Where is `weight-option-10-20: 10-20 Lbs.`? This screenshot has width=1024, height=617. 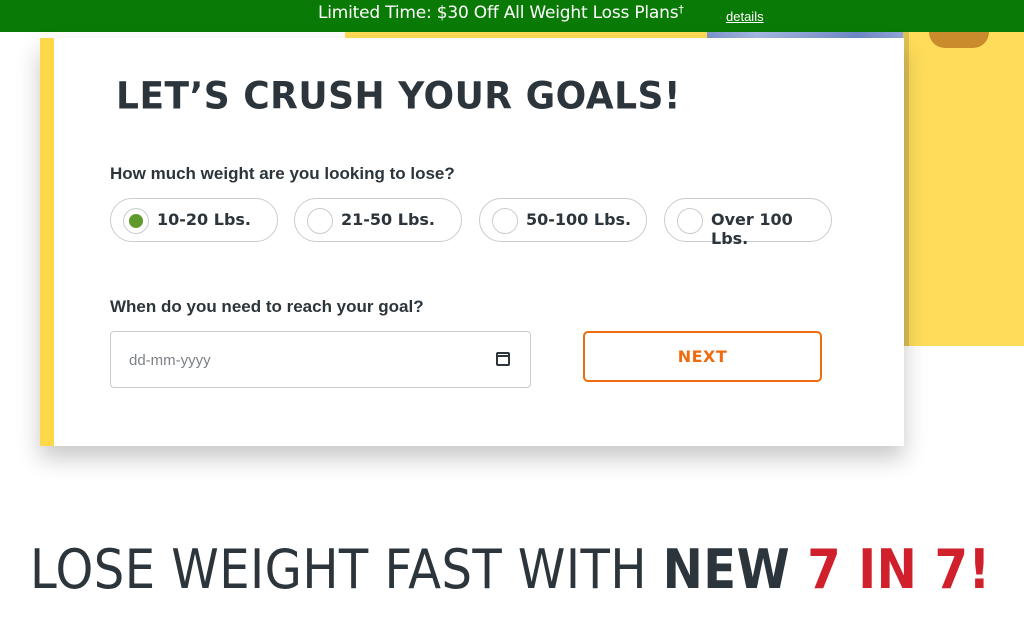
weight-option-10-20: 10-20 Lbs. is located at coordinates (194, 220).